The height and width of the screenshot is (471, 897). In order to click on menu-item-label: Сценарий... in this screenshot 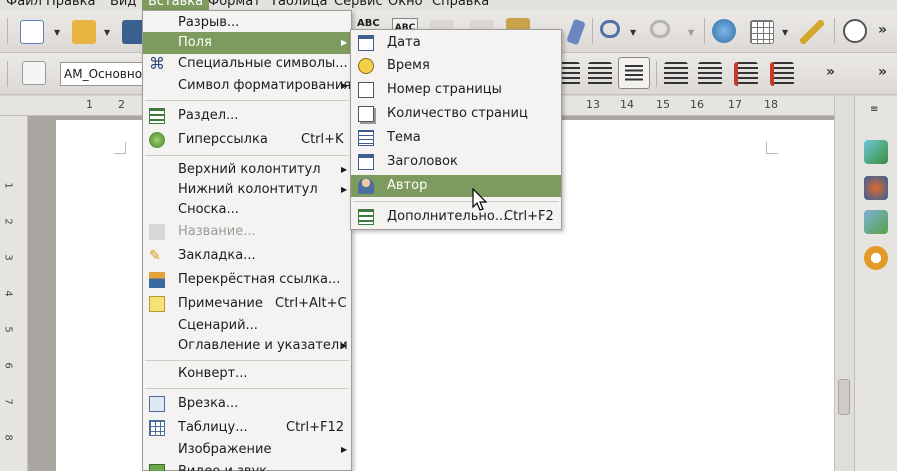, I will do `click(218, 325)`.